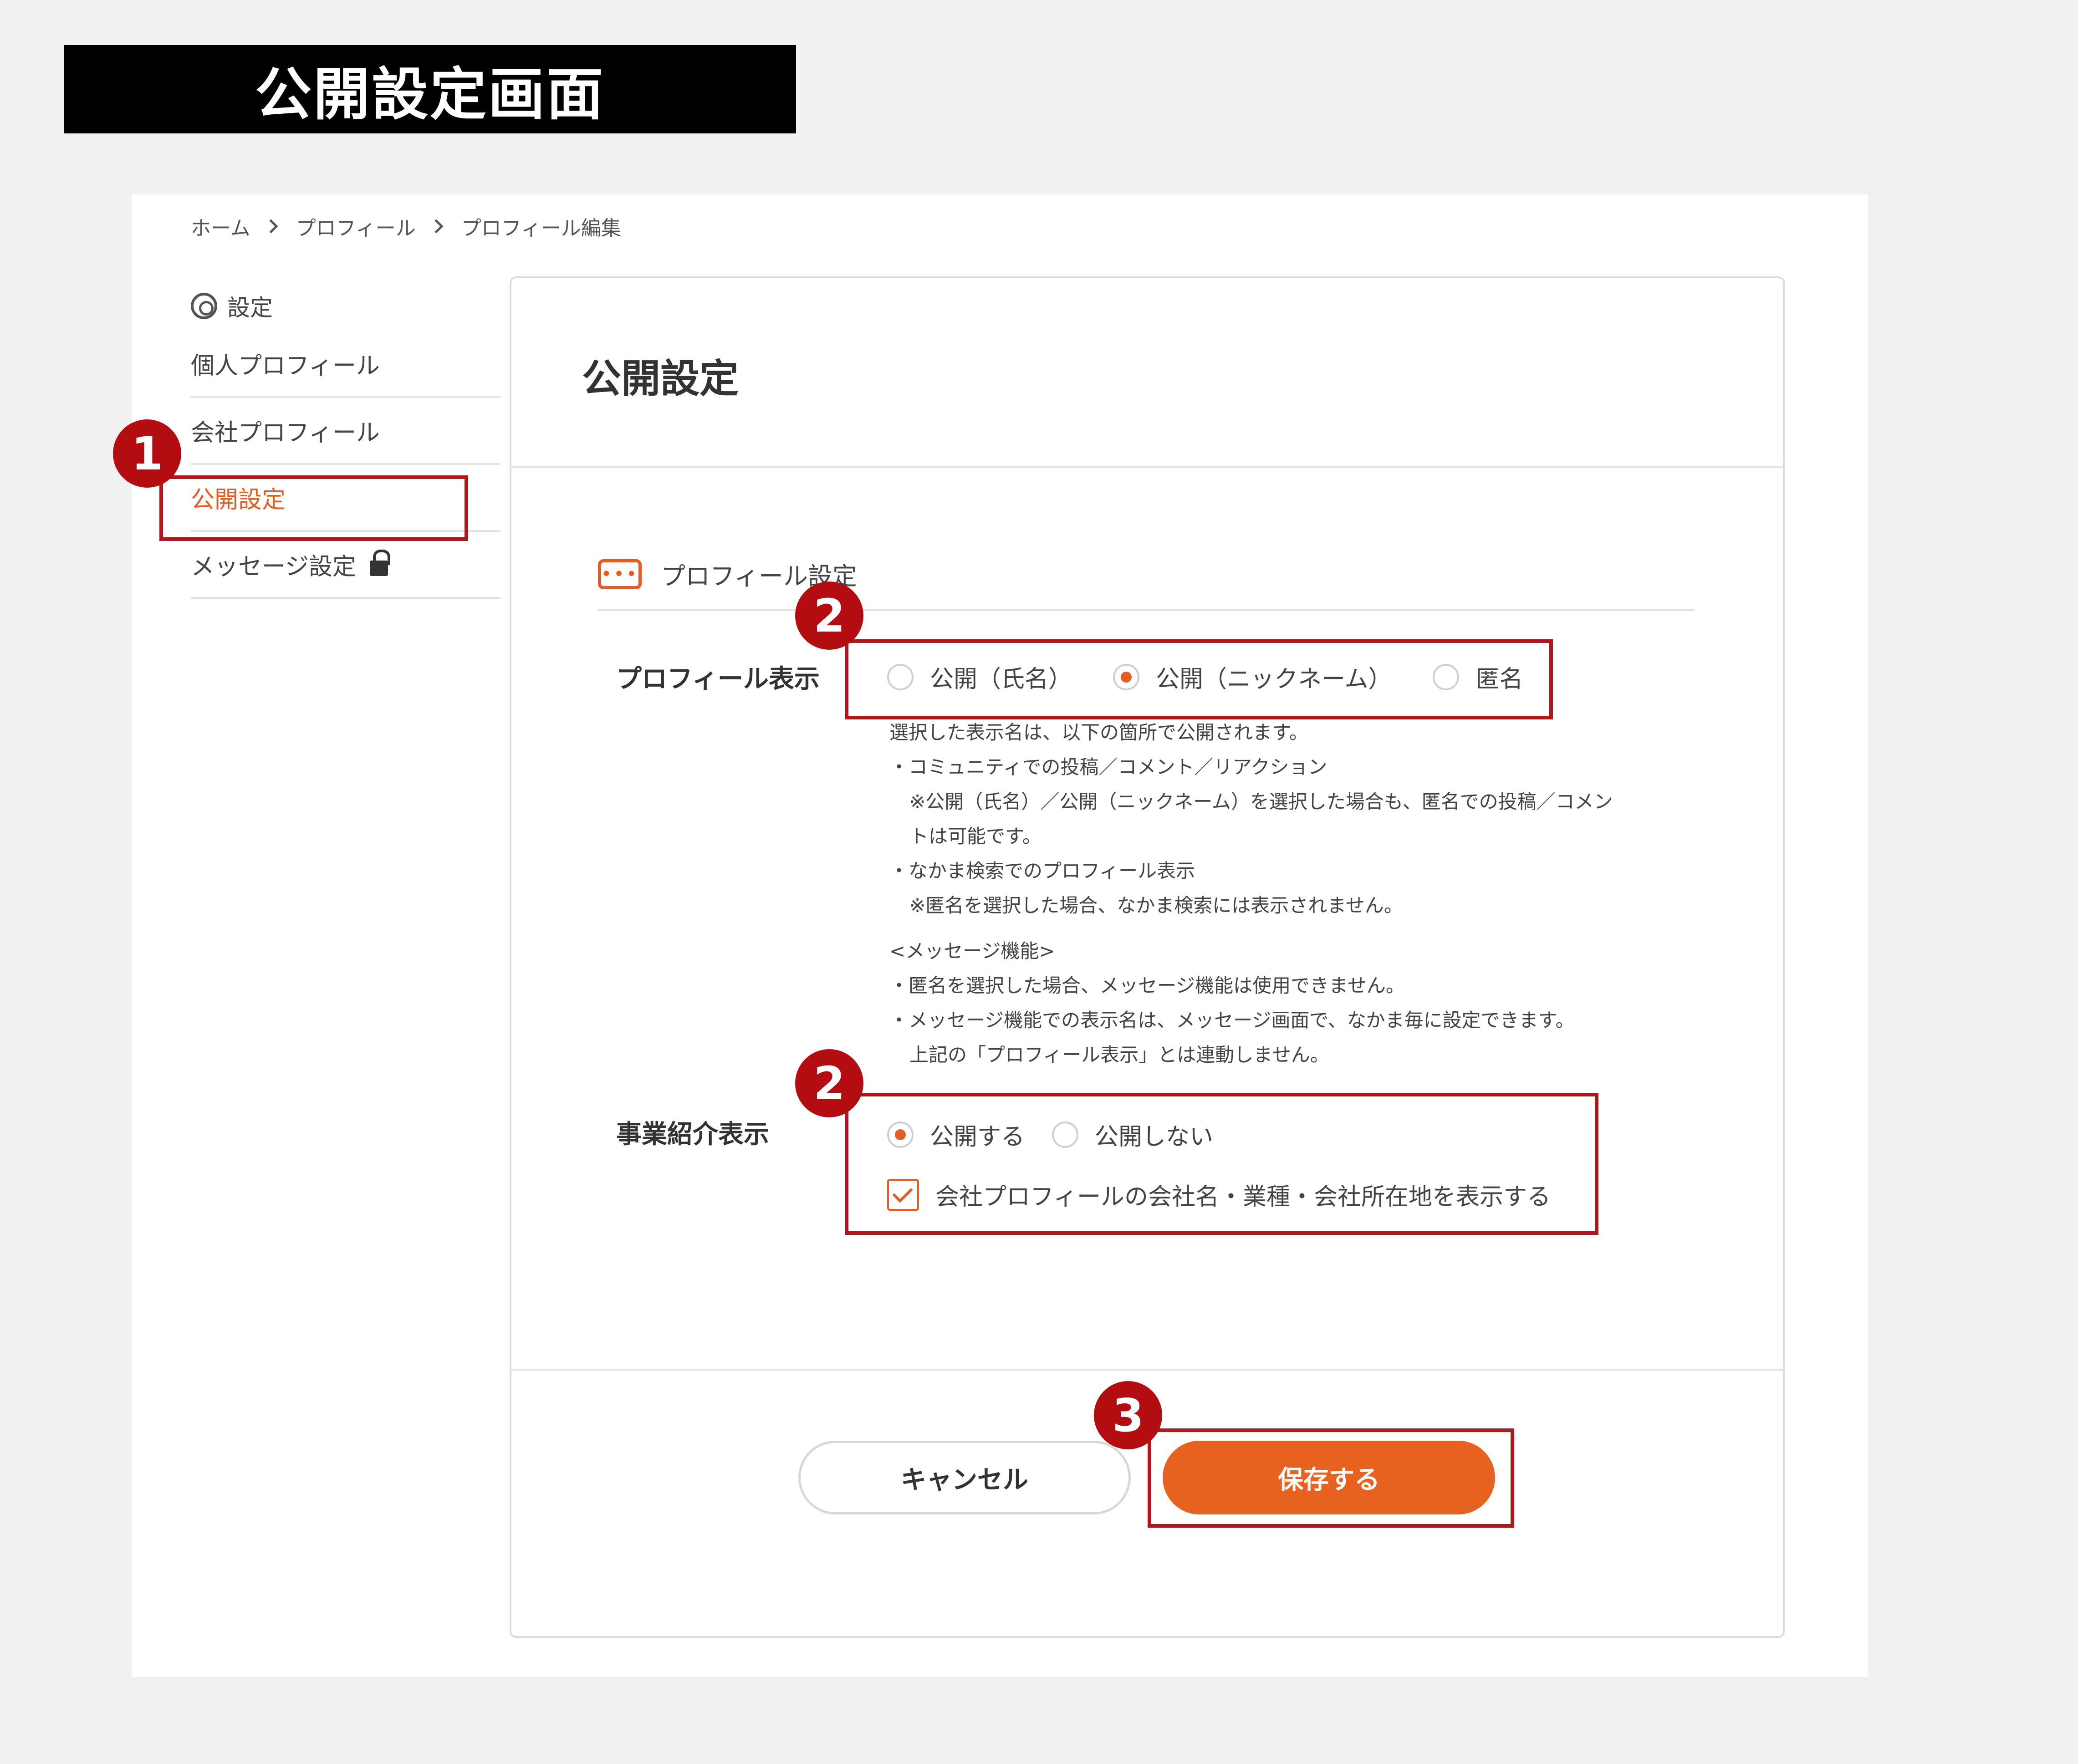 The width and height of the screenshot is (2078, 1764). I want to click on sidebar-item-company-profile: 会社プロフィール, so click(345, 431).